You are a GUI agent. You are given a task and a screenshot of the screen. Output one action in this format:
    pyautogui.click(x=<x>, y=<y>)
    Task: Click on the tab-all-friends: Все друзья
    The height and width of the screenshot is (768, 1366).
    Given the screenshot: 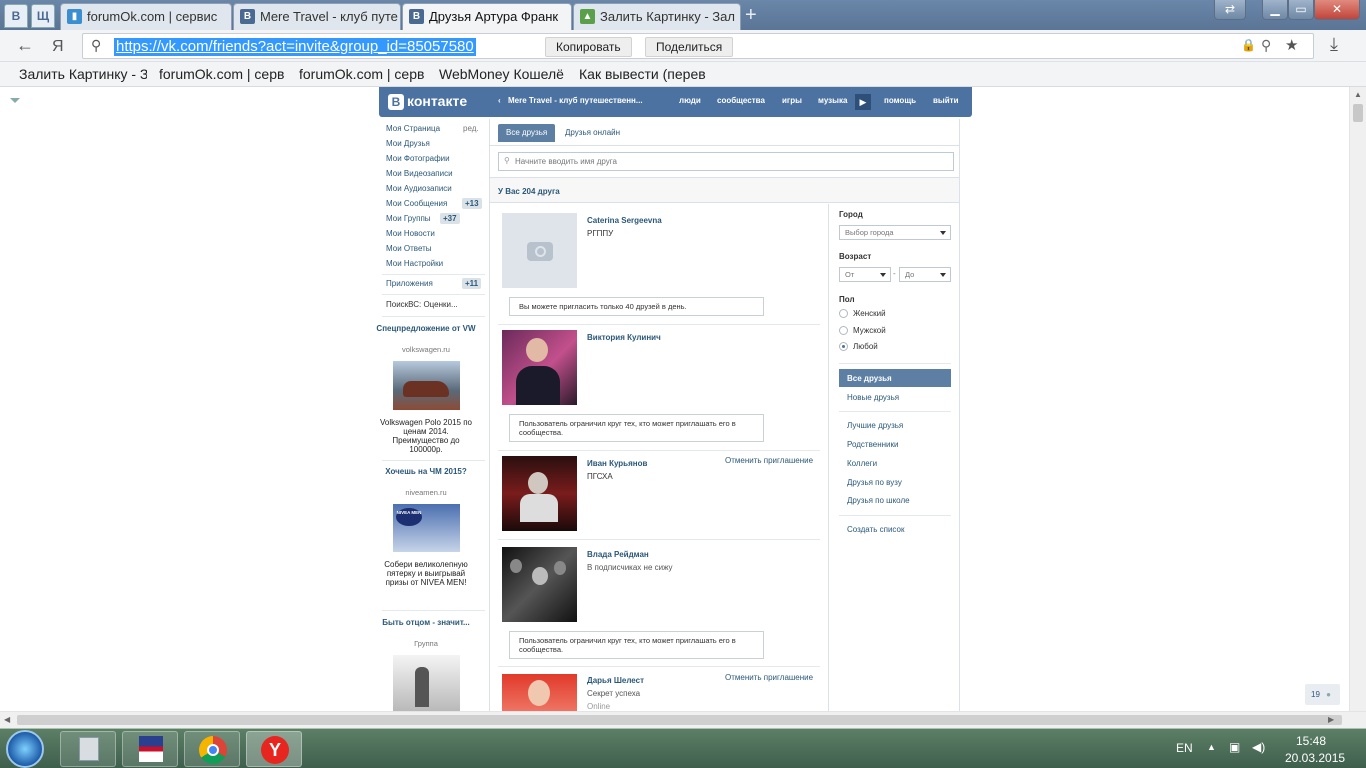 What is the action you would take?
    pyautogui.click(x=527, y=133)
    